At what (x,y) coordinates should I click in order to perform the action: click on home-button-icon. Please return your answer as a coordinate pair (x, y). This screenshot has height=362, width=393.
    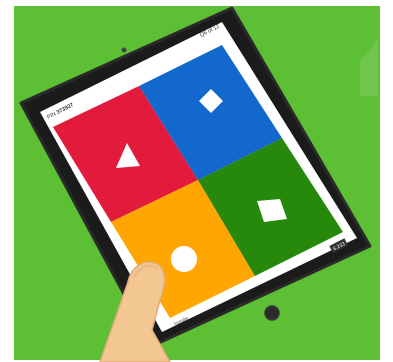
    Looking at the image, I should click on (272, 313).